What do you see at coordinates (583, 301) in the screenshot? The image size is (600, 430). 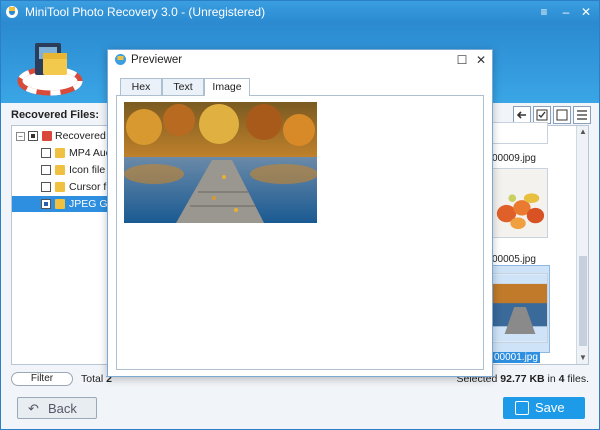 I see `scrollbar-thumb` at bounding box center [583, 301].